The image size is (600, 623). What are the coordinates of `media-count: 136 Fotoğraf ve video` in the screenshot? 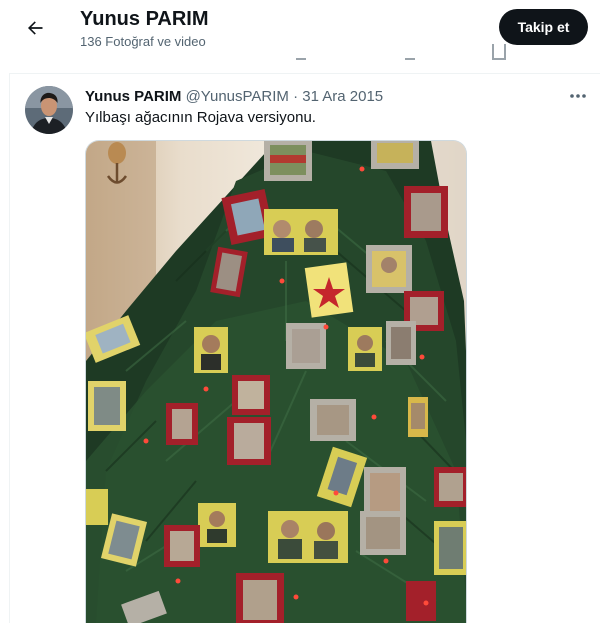 It's located at (143, 41).